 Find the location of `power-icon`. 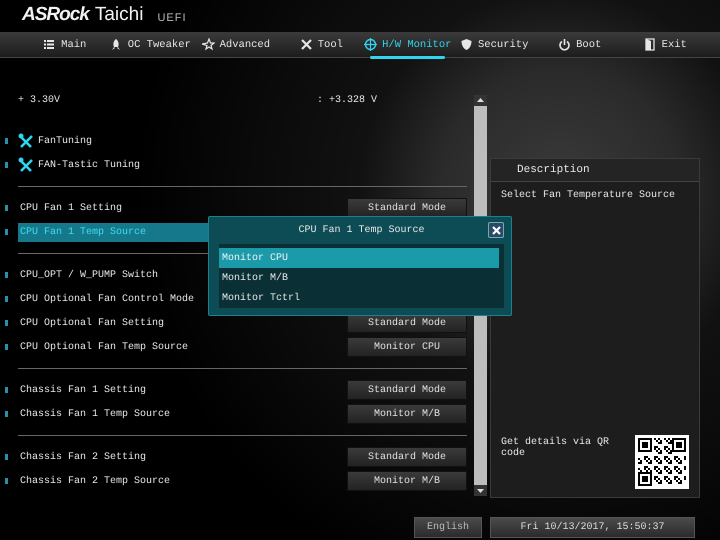

power-icon is located at coordinates (565, 44).